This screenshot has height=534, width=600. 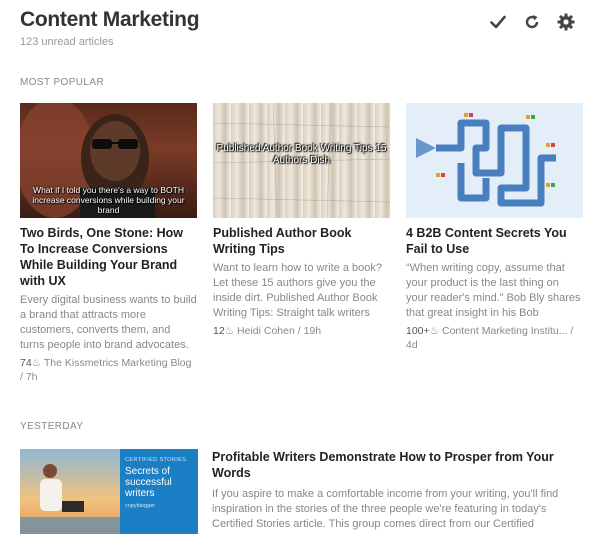 What do you see at coordinates (566, 22) in the screenshot?
I see `gear-icon` at bounding box center [566, 22].